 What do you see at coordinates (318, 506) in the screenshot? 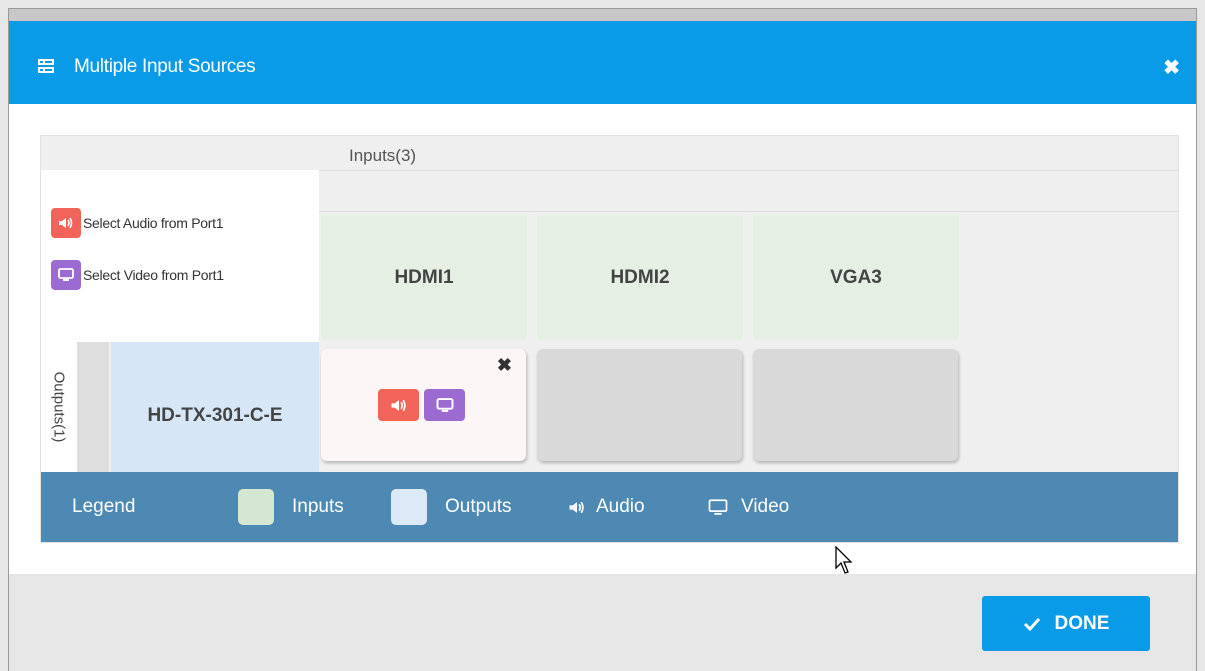
I see `legend-inputs-label: Inputs` at bounding box center [318, 506].